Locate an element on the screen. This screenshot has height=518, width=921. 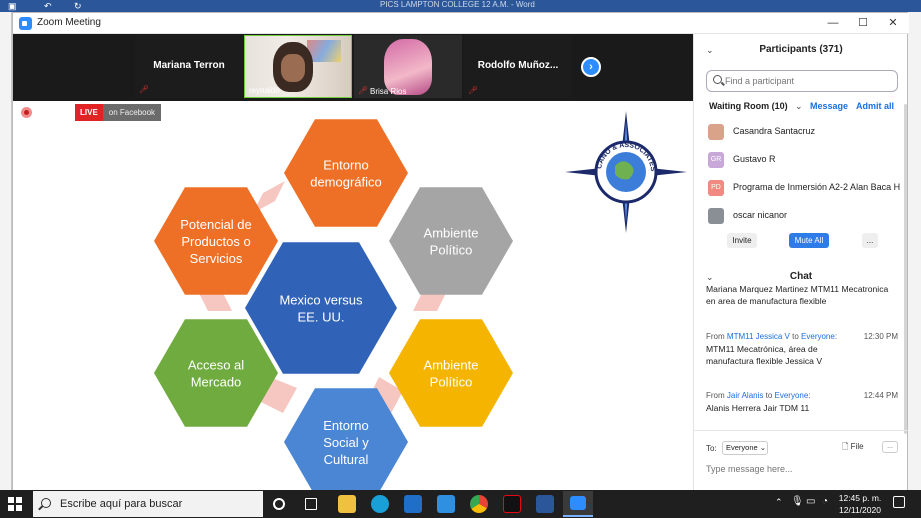
taskbar-clock: 12:45 p. m. 12/11/2020 is located at coordinates (860, 504).